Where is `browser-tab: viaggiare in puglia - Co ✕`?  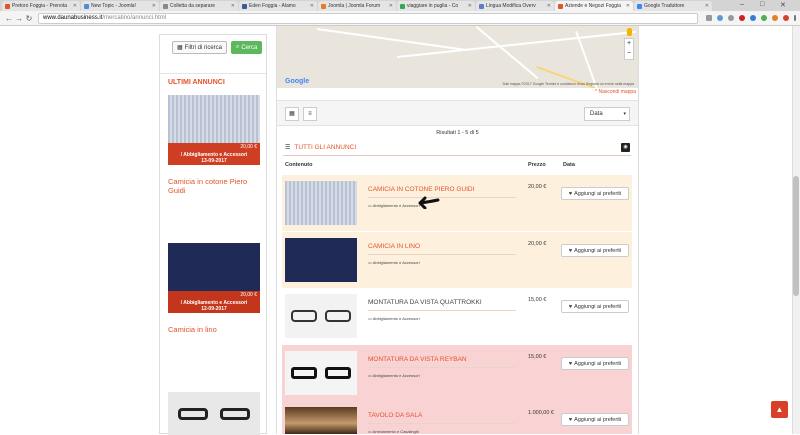
browser-tab: viaggiare in puglia - Co ✕ is located at coordinates (436, 6).